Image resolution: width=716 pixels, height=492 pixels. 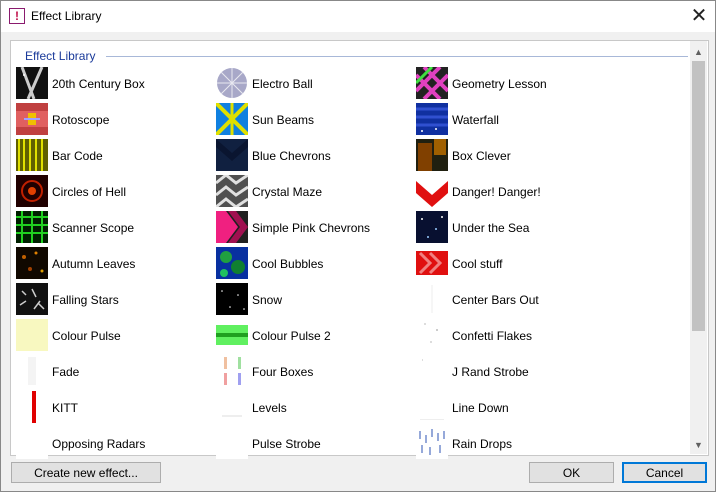 I want to click on effect-item: Falling Stars, so click(x=113, y=300).